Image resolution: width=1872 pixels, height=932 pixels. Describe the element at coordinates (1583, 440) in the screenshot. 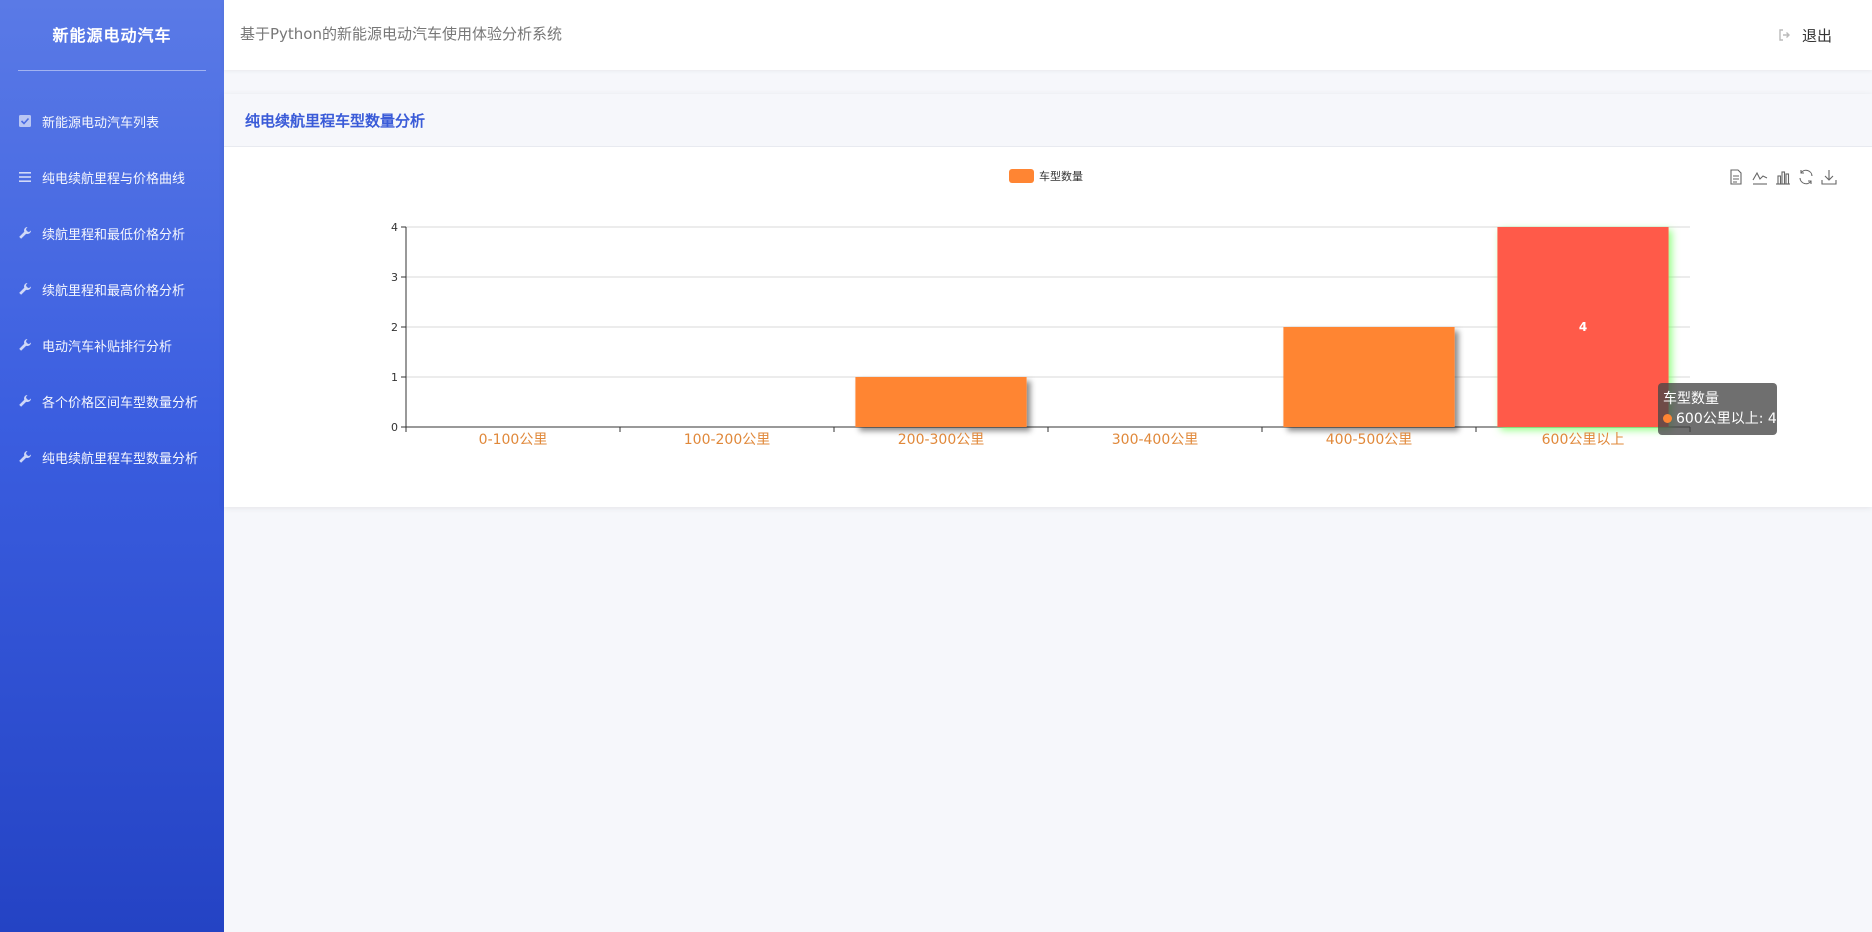

I see `x-tick-label: 600公里以上` at that location.